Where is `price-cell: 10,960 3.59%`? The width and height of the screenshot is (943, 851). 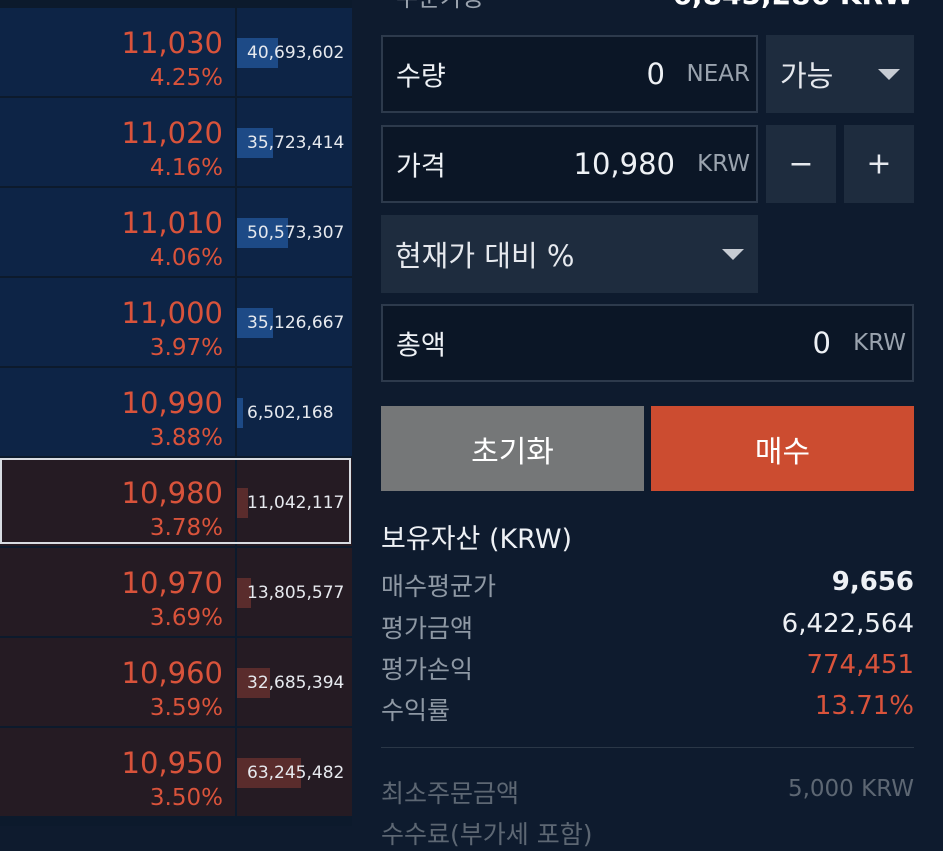
price-cell: 10,960 3.59% is located at coordinates (117, 682).